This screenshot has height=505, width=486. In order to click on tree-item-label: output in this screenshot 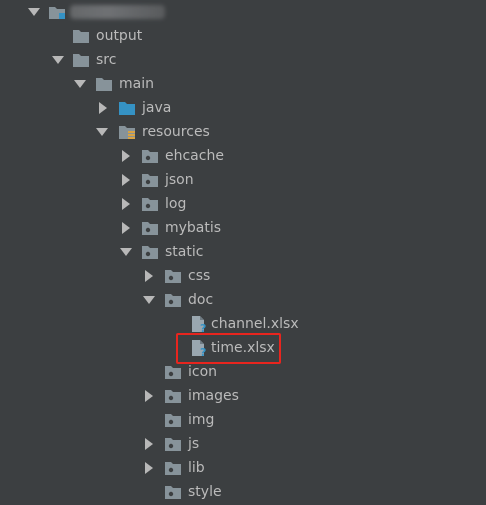, I will do `click(119, 36)`.